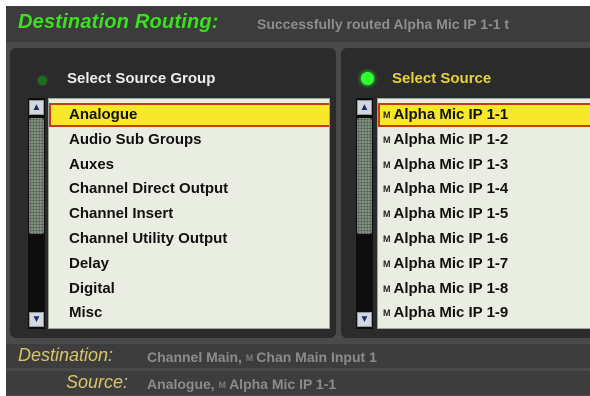 The image size is (590, 396). Describe the element at coordinates (189, 313) in the screenshot. I see `list-item: Misc` at that location.